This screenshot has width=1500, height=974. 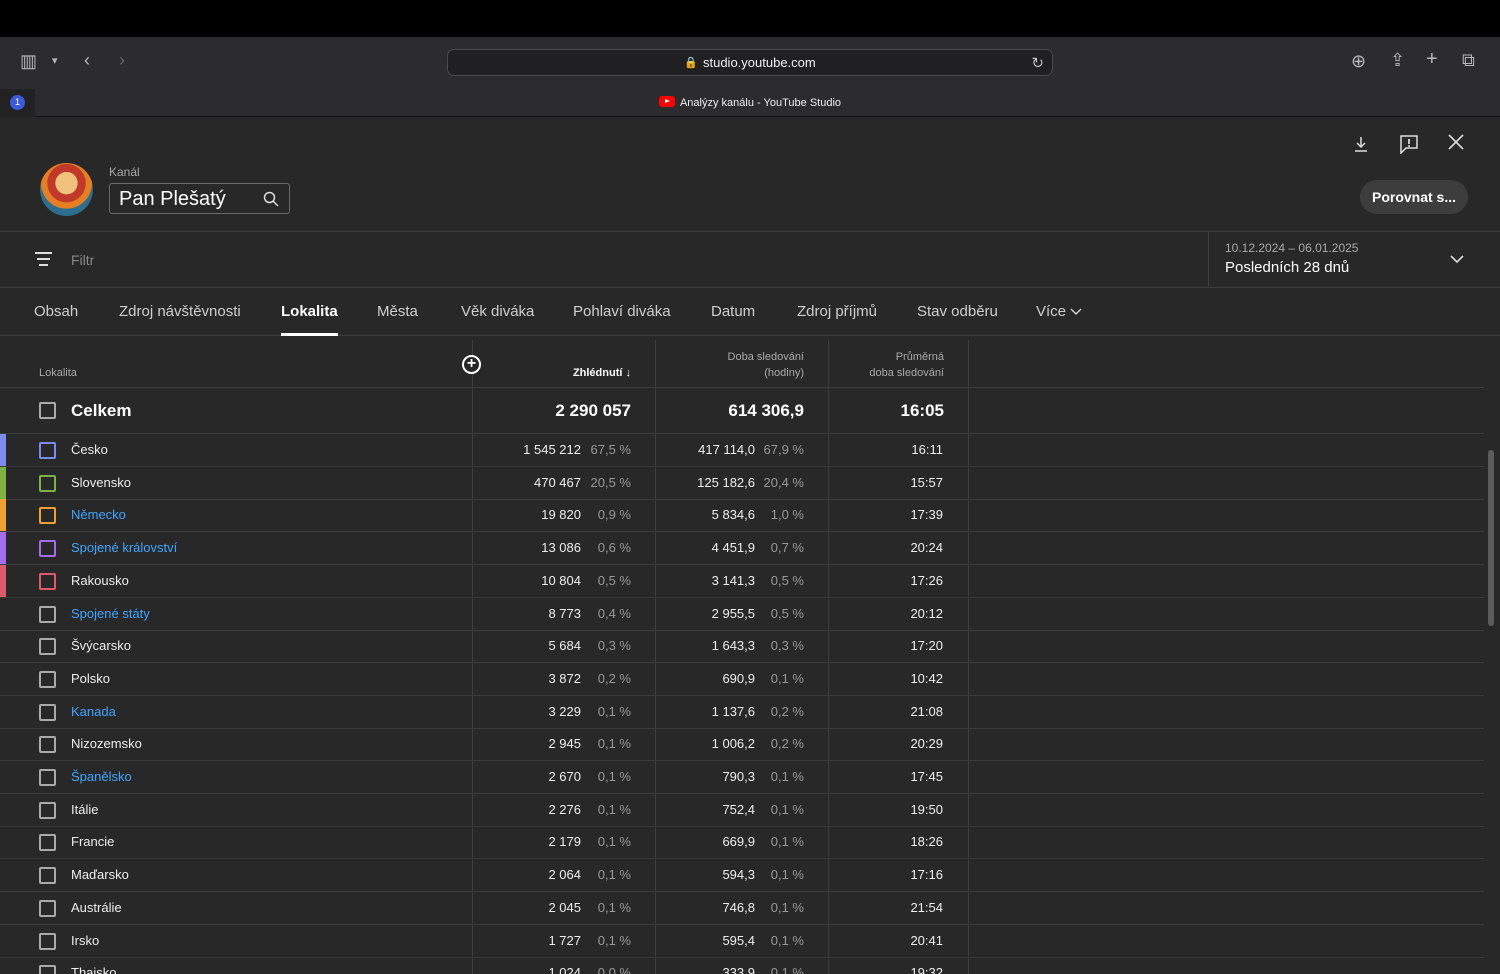 I want to click on views-value: 2 064, so click(x=564, y=875).